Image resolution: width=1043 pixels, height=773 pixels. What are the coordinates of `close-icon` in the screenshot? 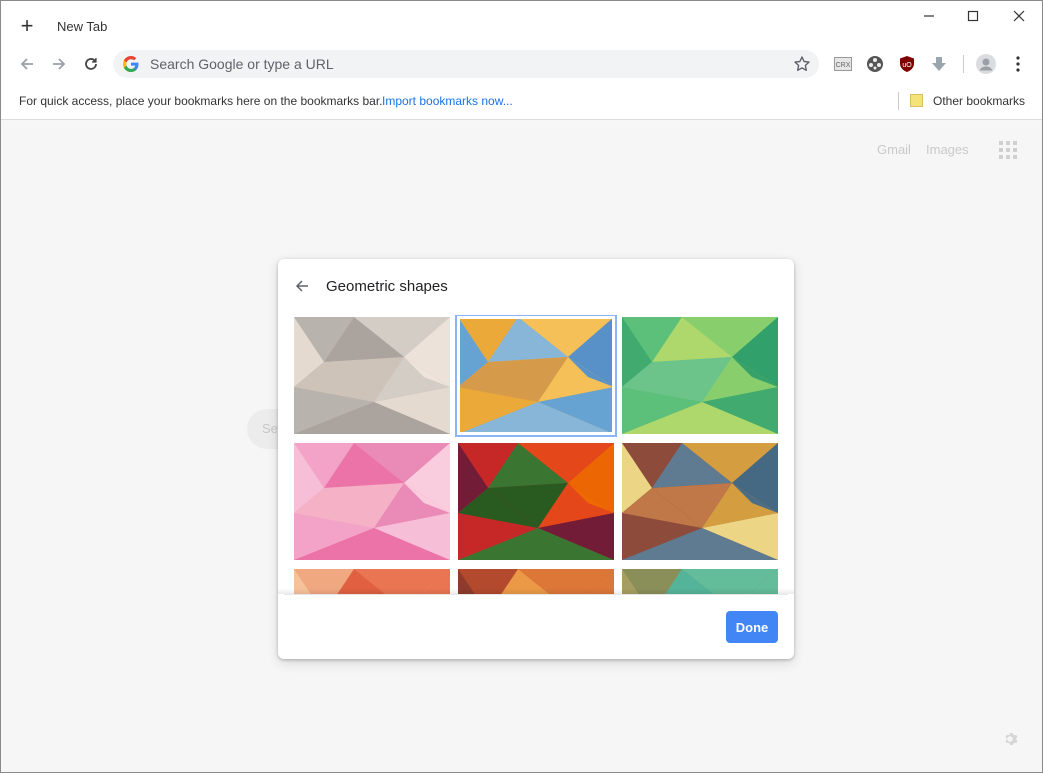 It's located at (1019, 16).